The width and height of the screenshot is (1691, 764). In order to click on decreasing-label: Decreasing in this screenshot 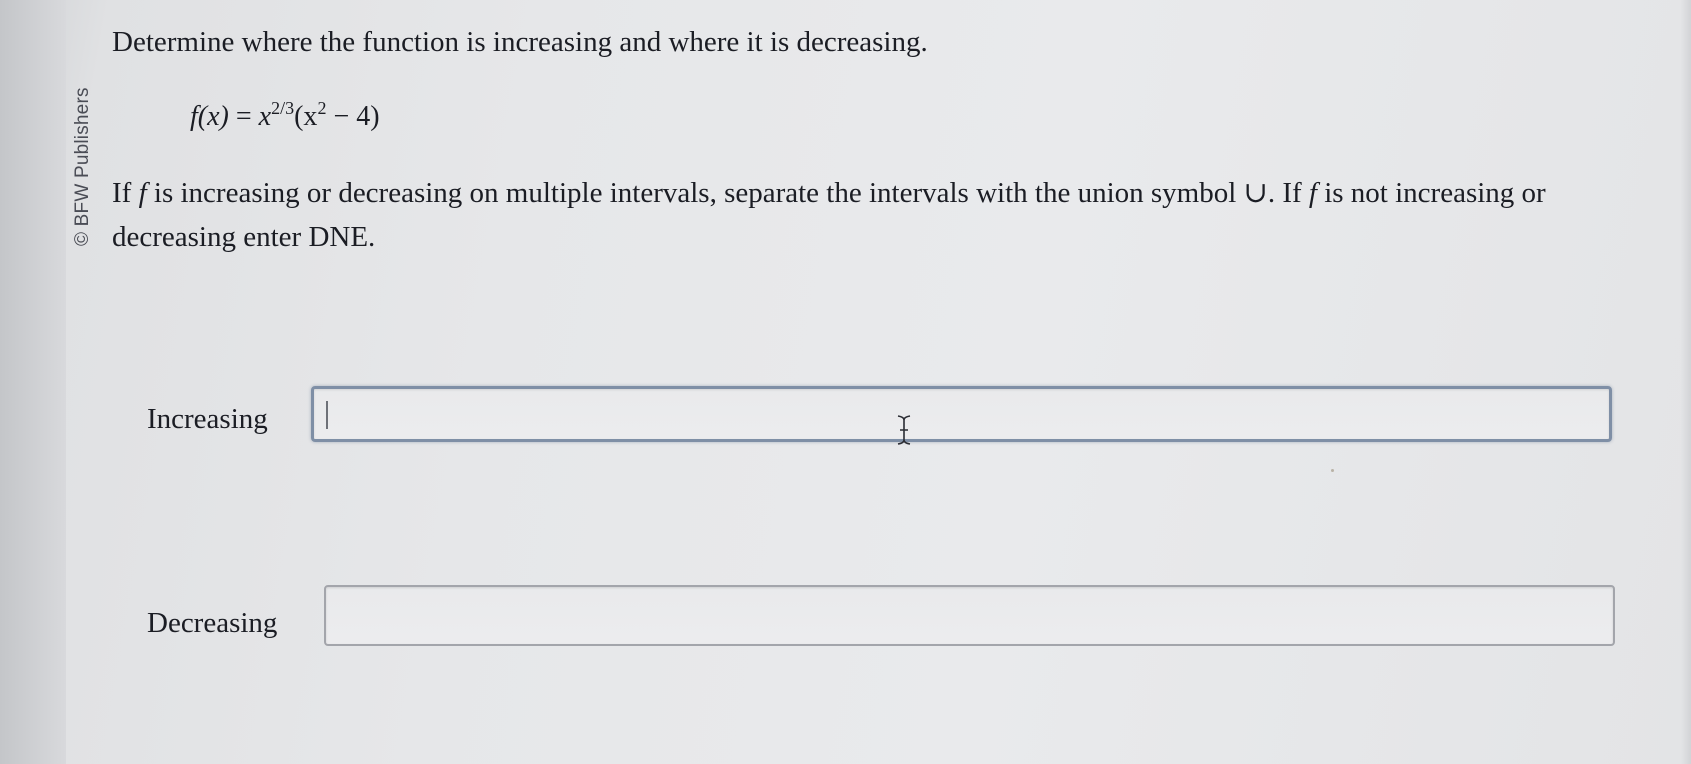, I will do `click(212, 623)`.